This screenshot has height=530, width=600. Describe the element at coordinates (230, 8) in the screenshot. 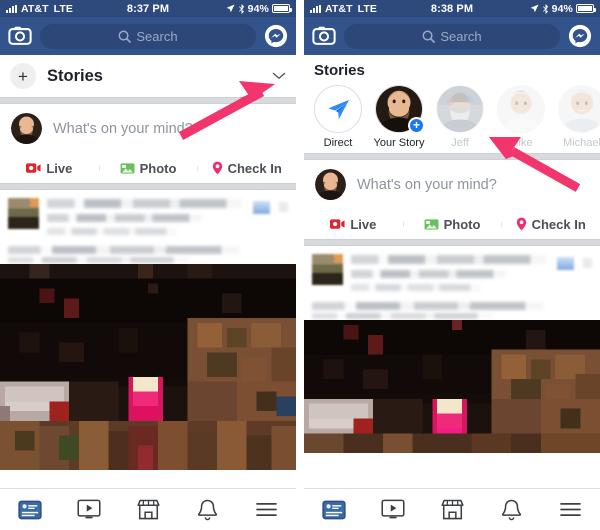

I see `location-arrow-icon` at that location.